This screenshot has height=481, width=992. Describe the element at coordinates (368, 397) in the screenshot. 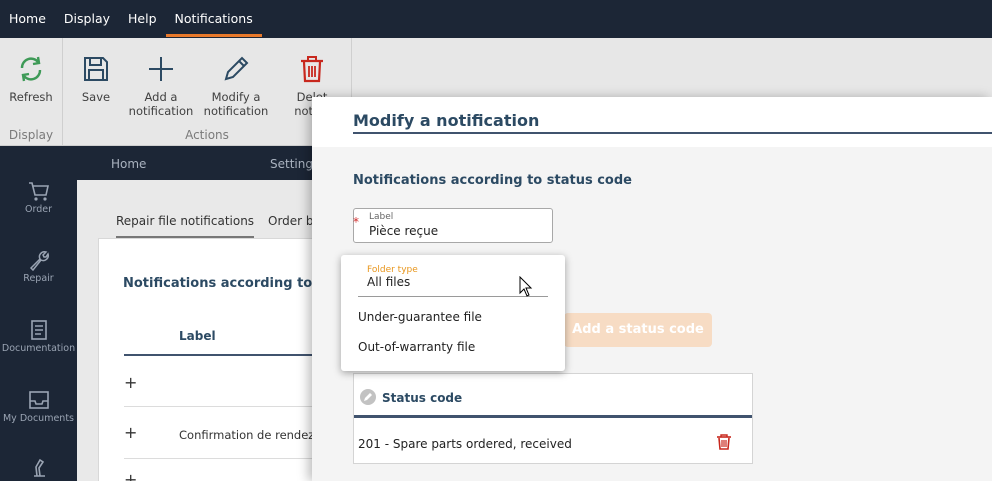

I see `edit-pencil-icon` at that location.